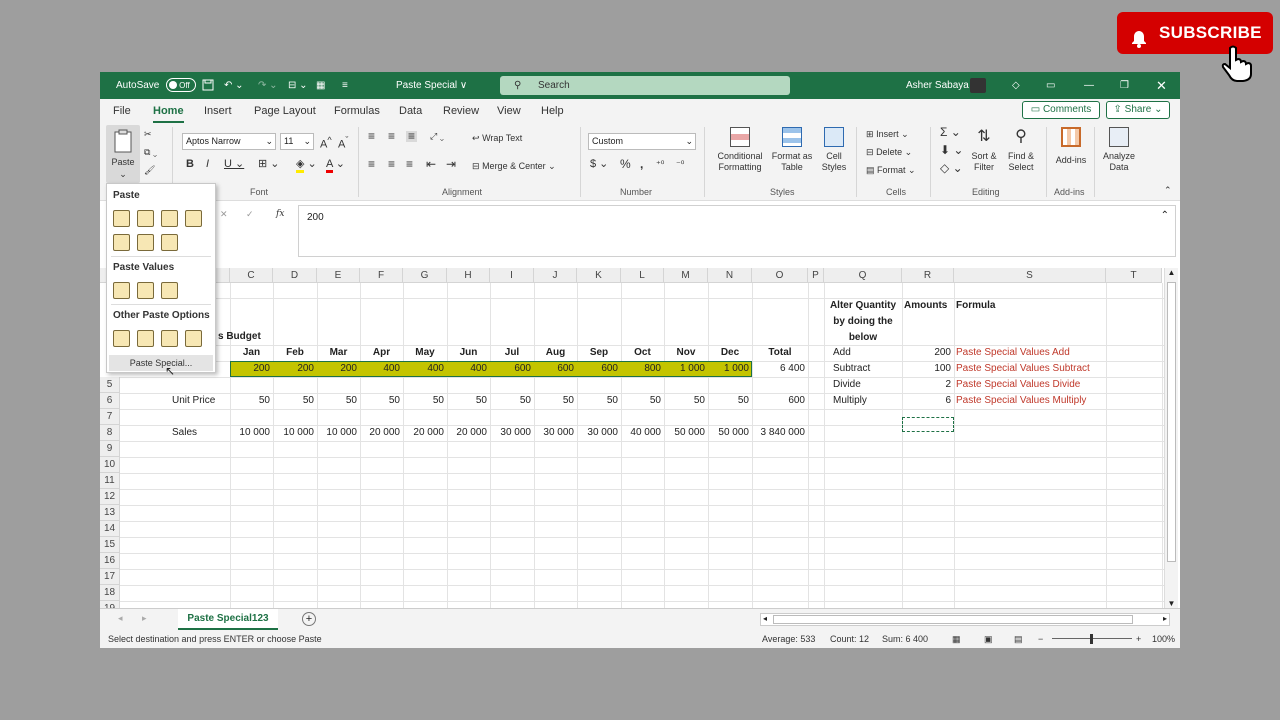 The height and width of the screenshot is (720, 1280). Describe the element at coordinates (150, 152) in the screenshot. I see `copy-icon: ⧉ ⌄` at that location.